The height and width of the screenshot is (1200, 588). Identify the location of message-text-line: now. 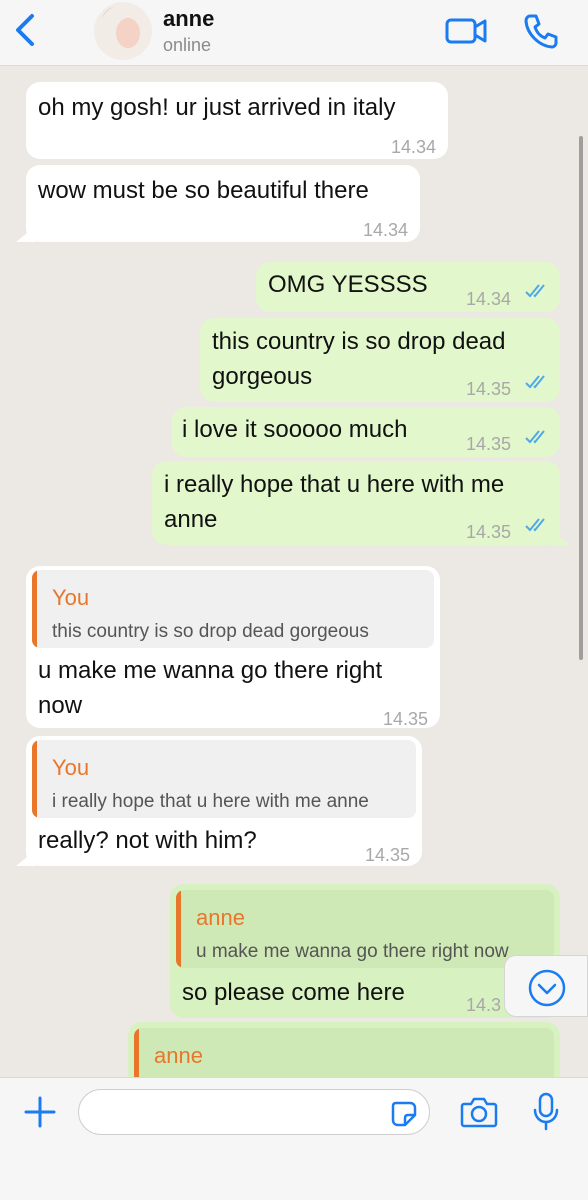
(60, 705).